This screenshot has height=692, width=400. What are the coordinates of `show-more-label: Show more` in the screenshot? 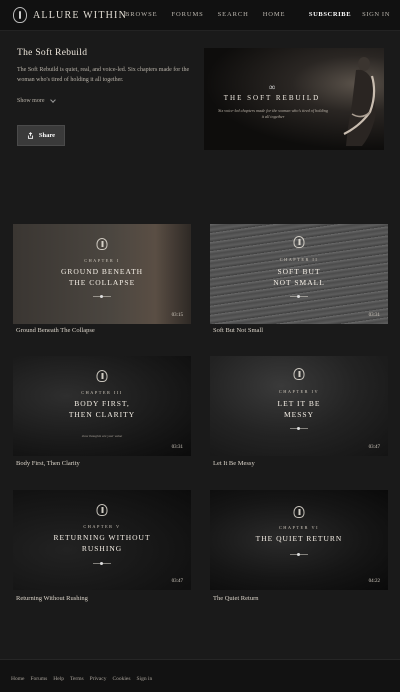 It's located at (31, 101).